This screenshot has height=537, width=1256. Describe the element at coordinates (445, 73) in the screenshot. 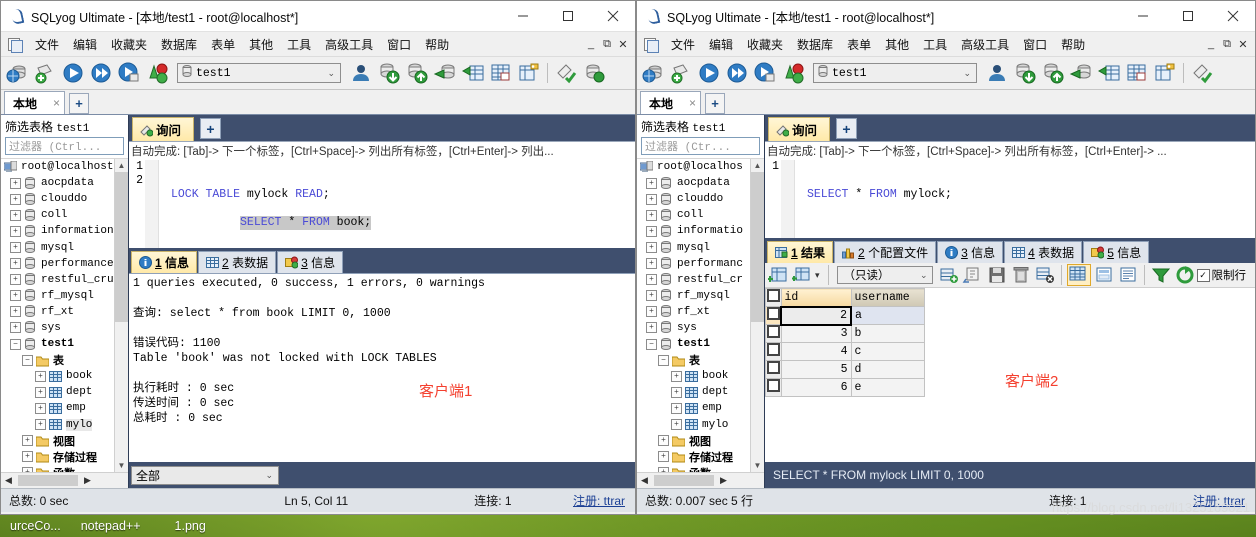

I see `backup-db-icon` at that location.